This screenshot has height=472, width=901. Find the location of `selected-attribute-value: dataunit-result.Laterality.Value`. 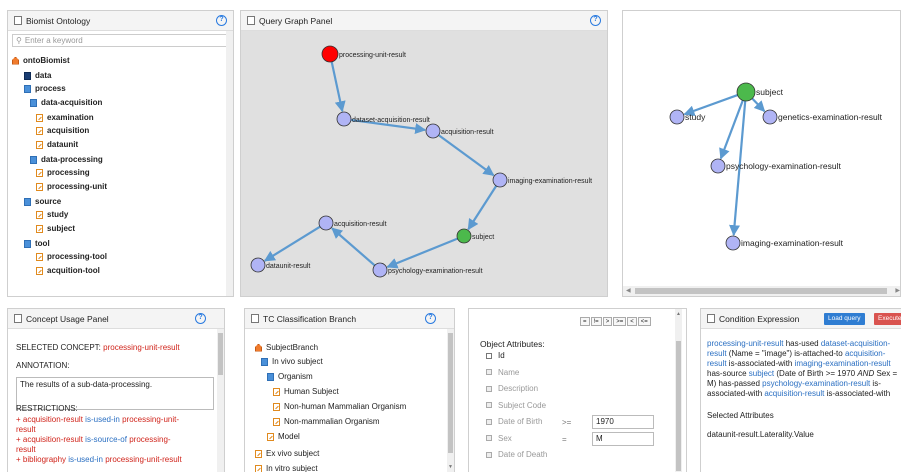

selected-attribute-value: dataunit-result.Laterality.Value is located at coordinates (760, 434).